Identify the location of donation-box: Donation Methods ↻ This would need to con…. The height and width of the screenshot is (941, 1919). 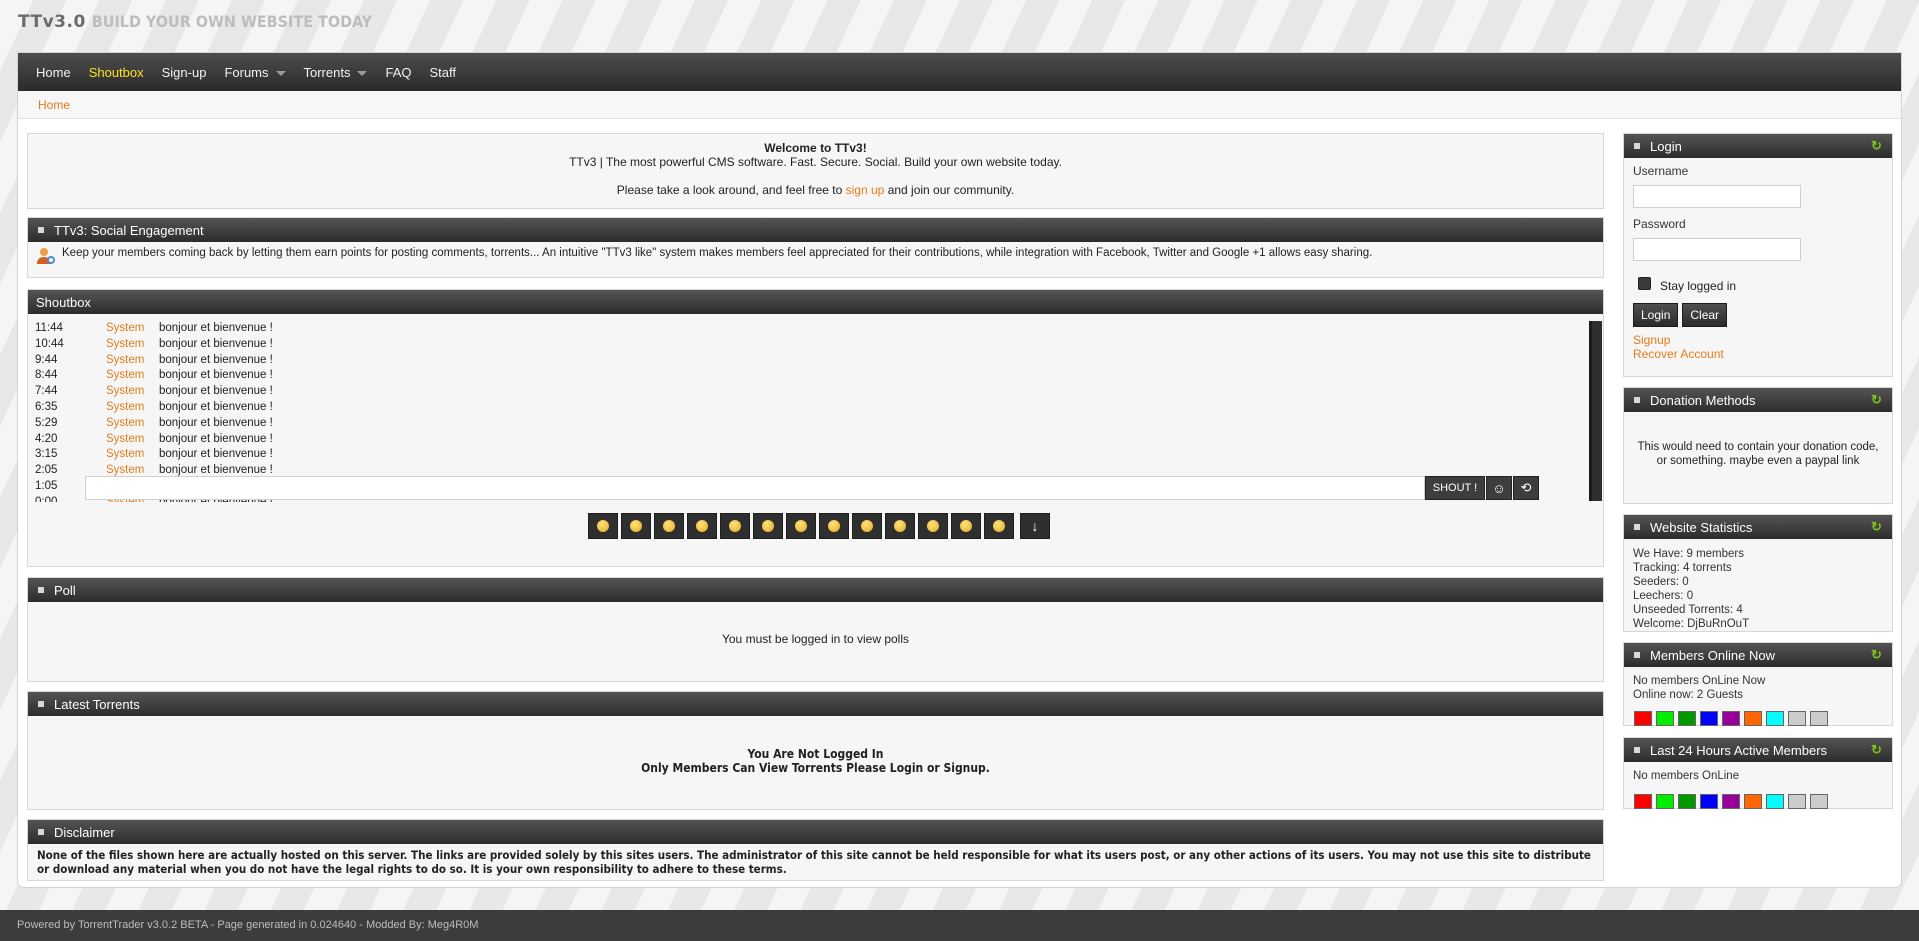
(1758, 445).